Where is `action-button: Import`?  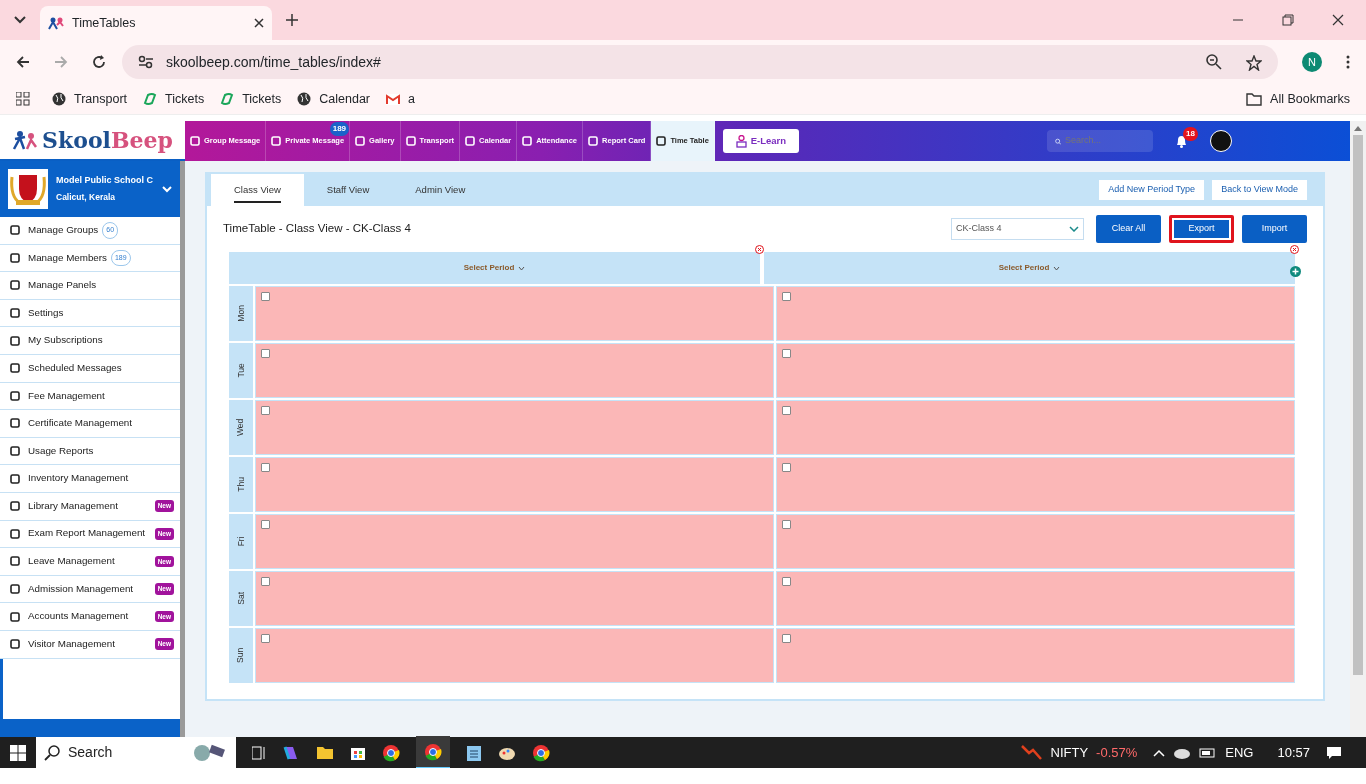
action-button: Import is located at coordinates (1274, 229).